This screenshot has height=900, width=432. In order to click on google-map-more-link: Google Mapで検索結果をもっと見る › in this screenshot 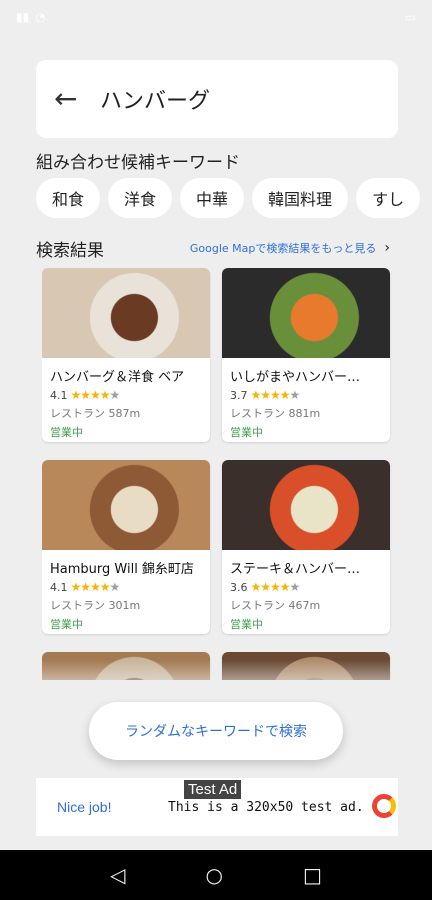, I will do `click(290, 248)`.